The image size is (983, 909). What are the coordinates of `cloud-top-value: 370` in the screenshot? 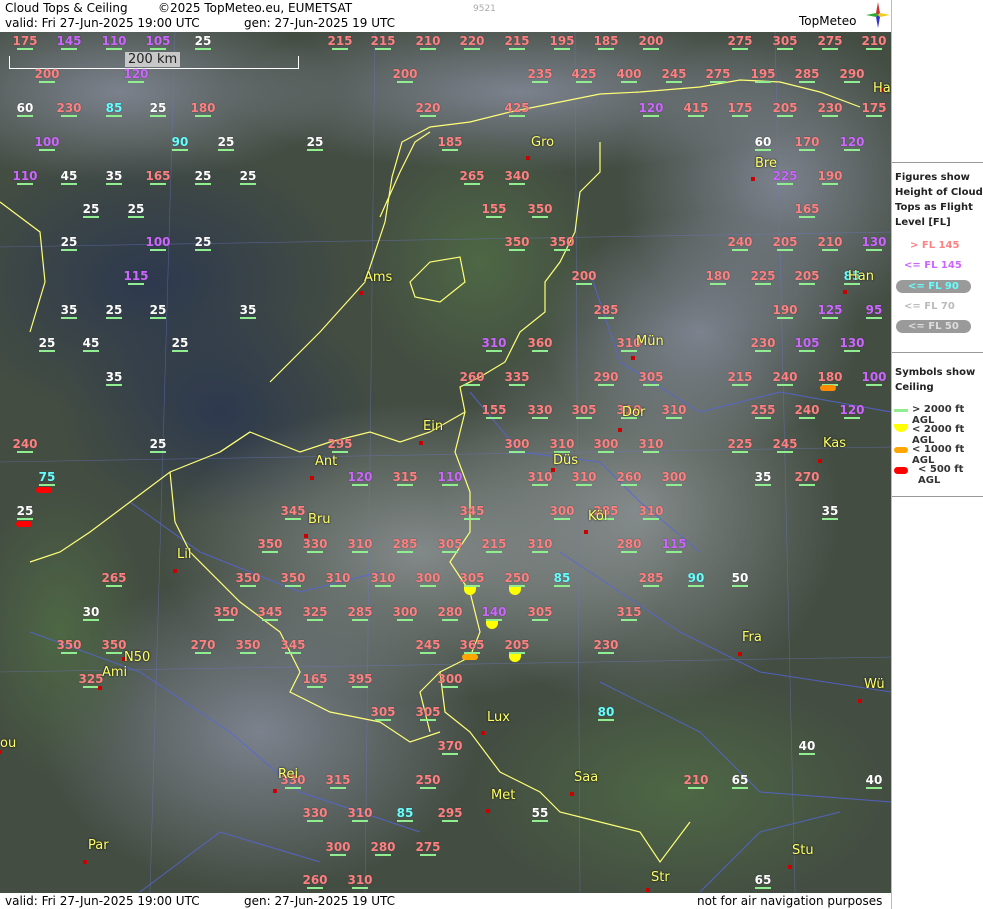 It's located at (450, 747).